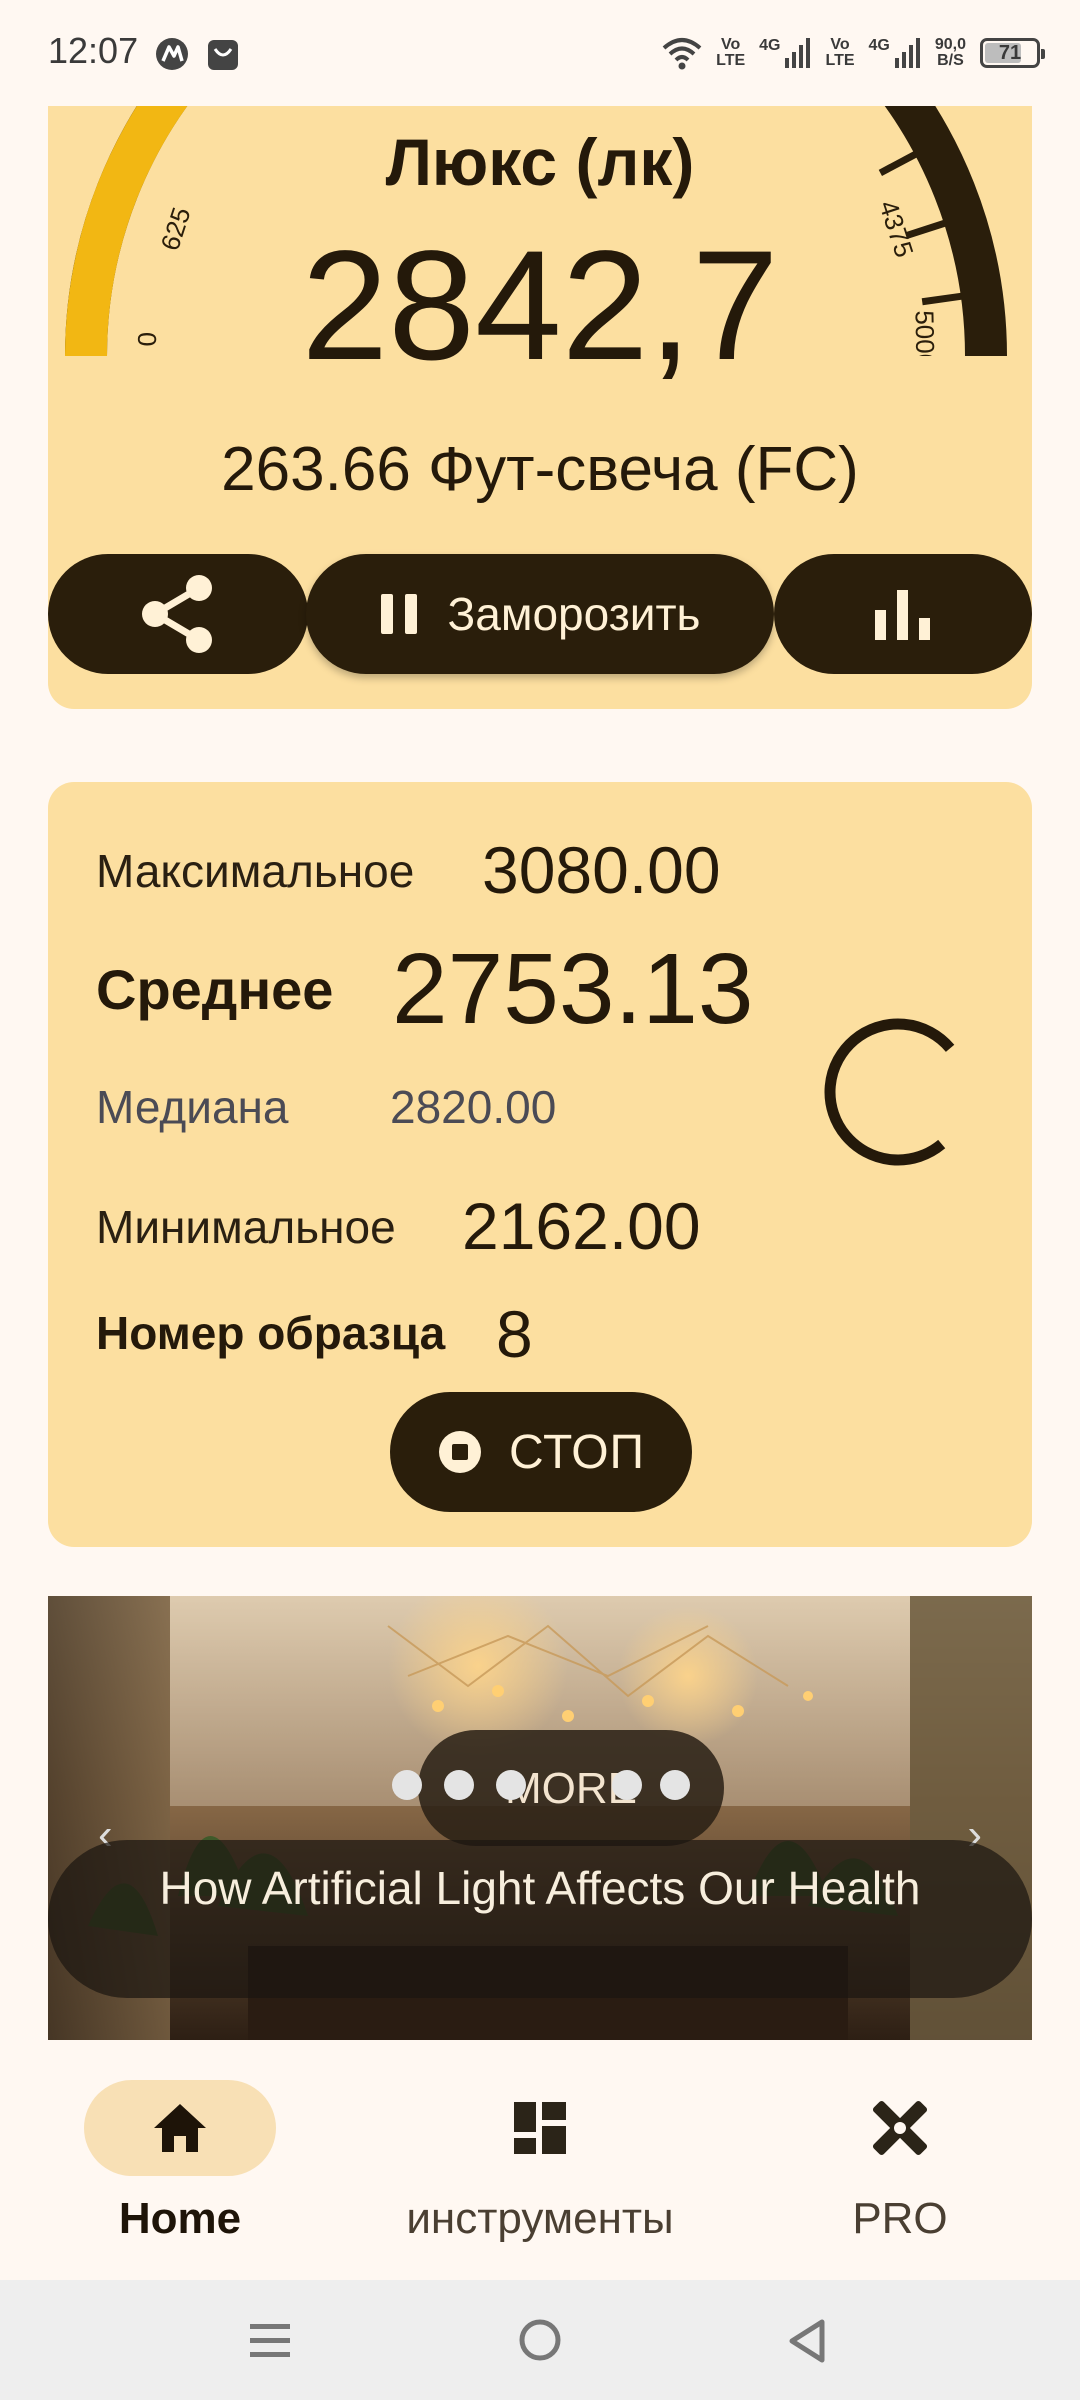  What do you see at coordinates (540, 2218) in the screenshot?
I see `nav-tools-label: инструменты` at bounding box center [540, 2218].